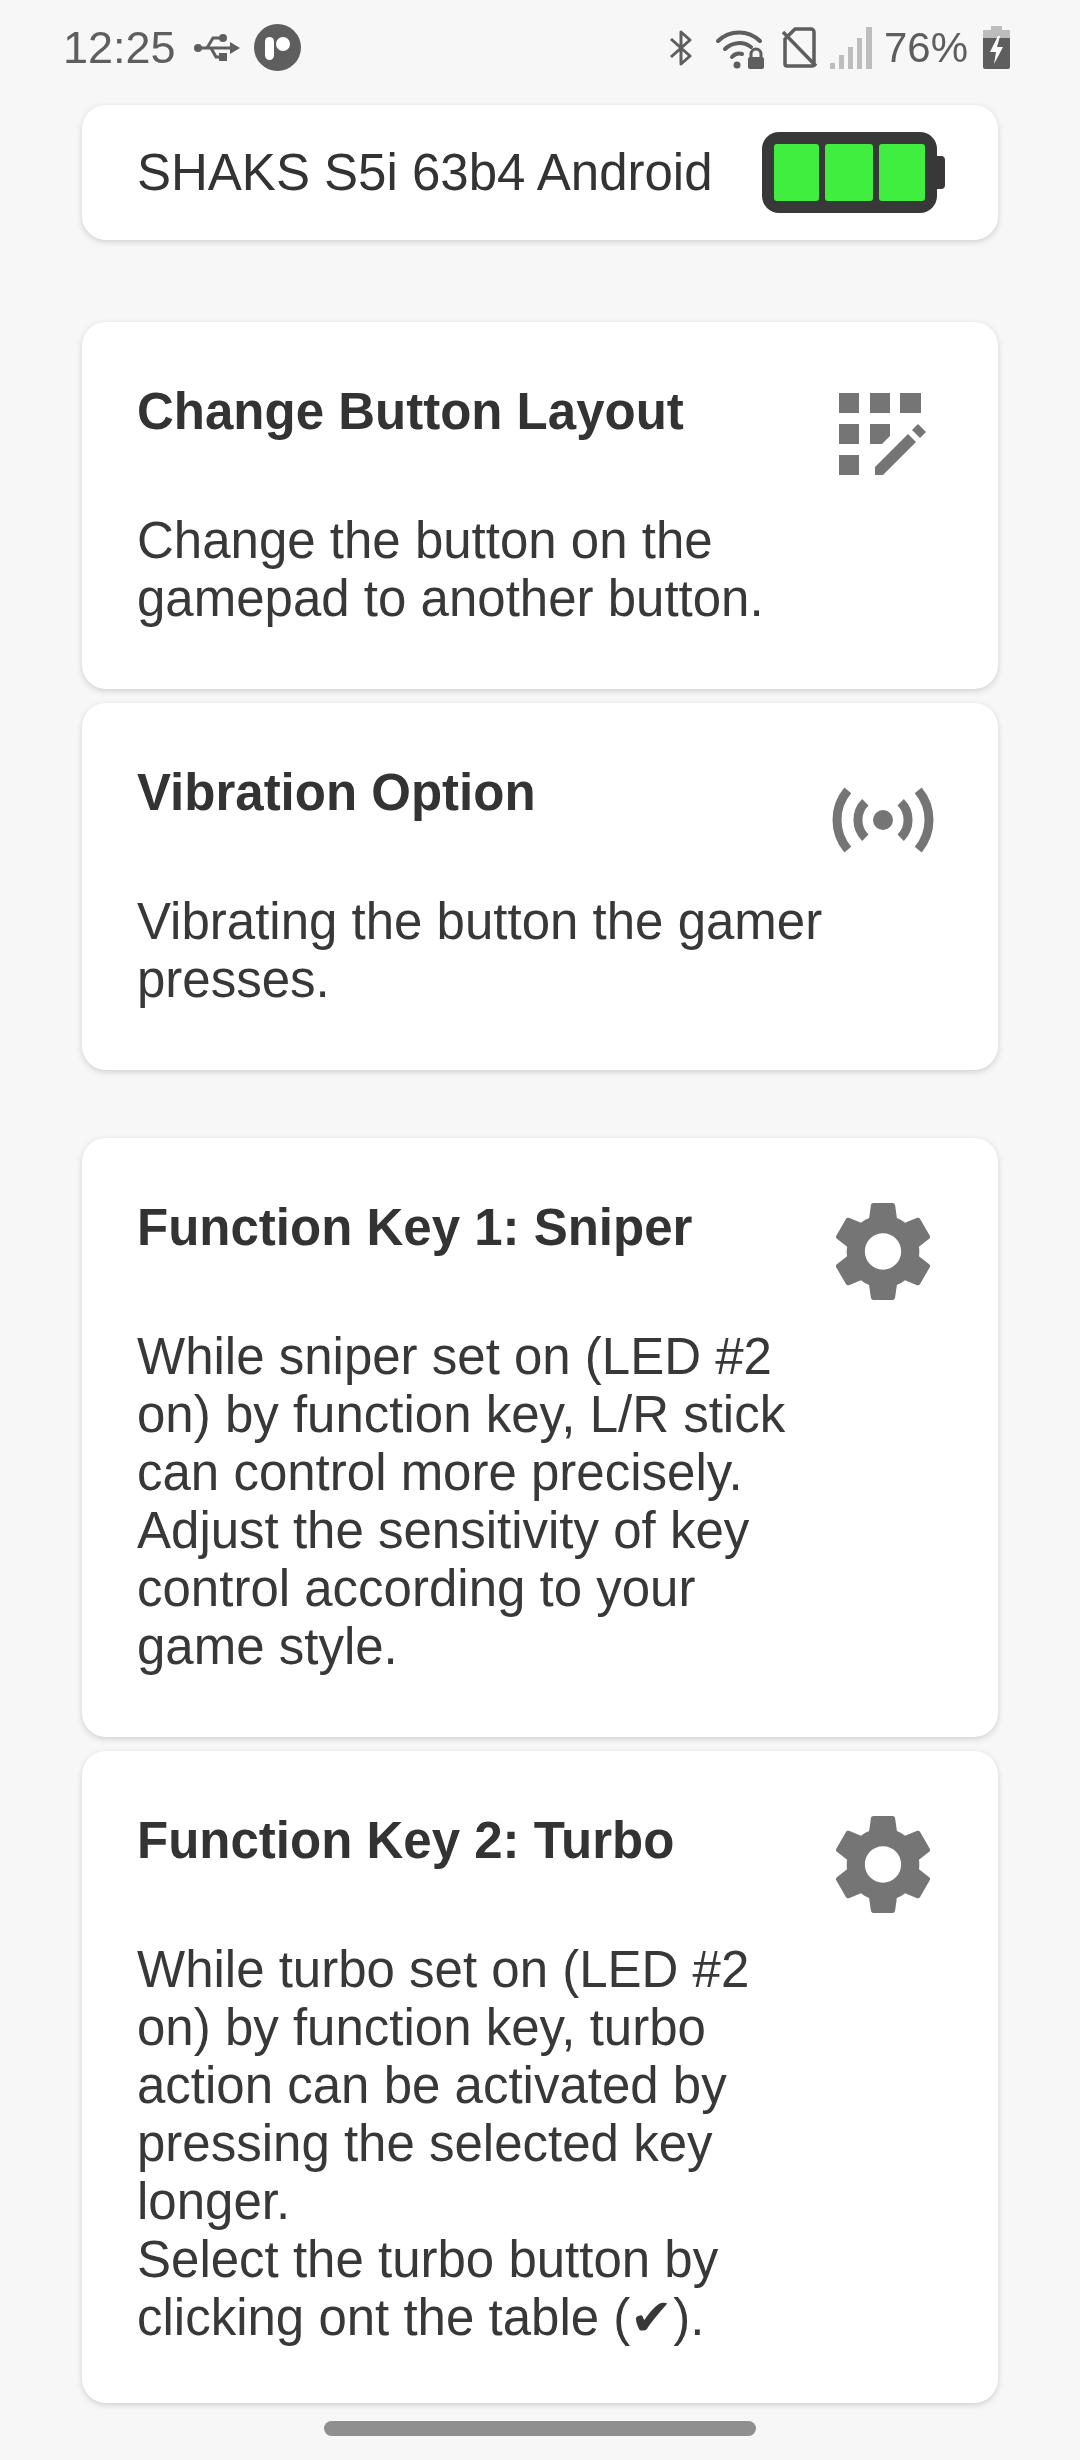 The height and width of the screenshot is (2460, 1080). What do you see at coordinates (540, 505) in the screenshot?
I see `feature-card: Change Button Layout Change the button on the gamepad to another button.` at bounding box center [540, 505].